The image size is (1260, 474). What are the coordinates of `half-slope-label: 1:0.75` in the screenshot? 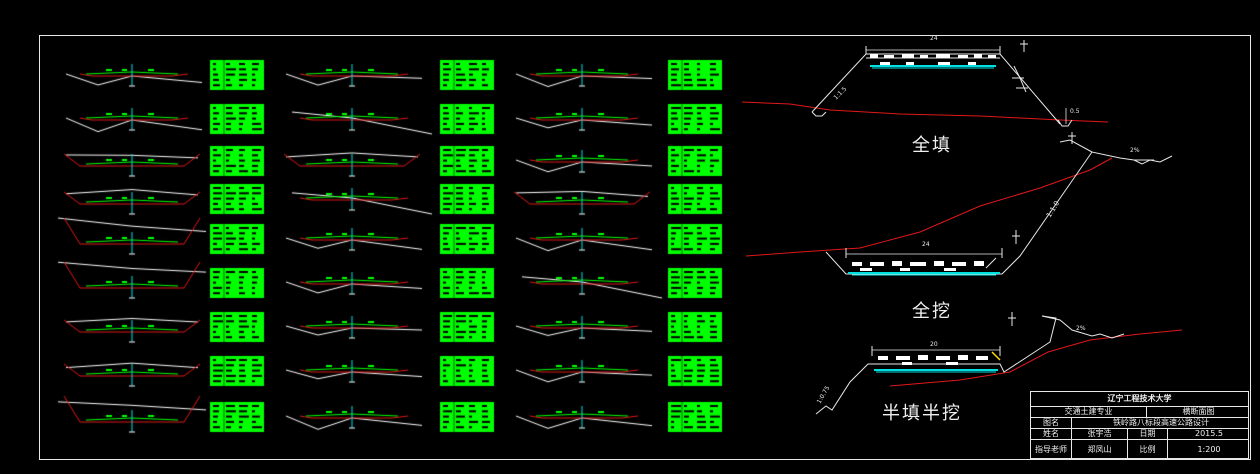 It's located at (824, 395).